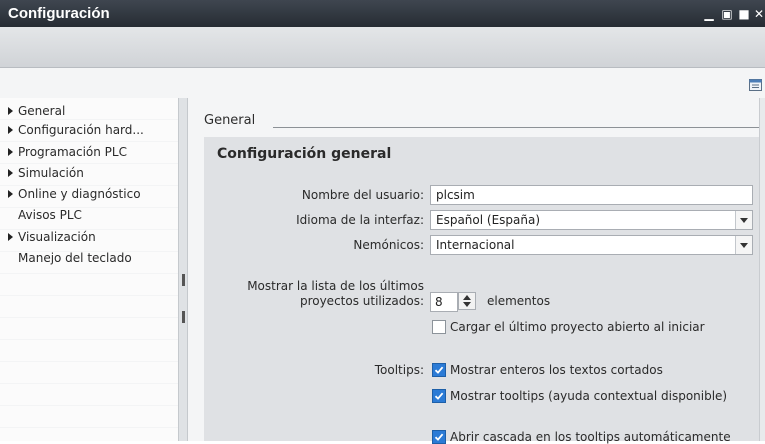  Describe the element at coordinates (439, 437) in the screenshot. I see `tooltip-cascade-checkbox` at that location.